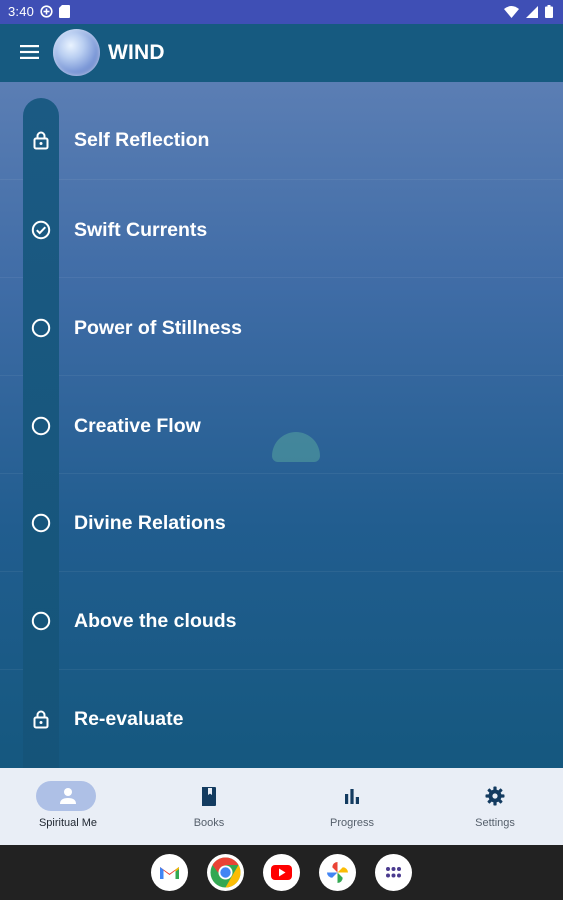 This screenshot has width=563, height=900. What do you see at coordinates (281, 140) in the screenshot?
I see `chapter-item: Self Reflection` at bounding box center [281, 140].